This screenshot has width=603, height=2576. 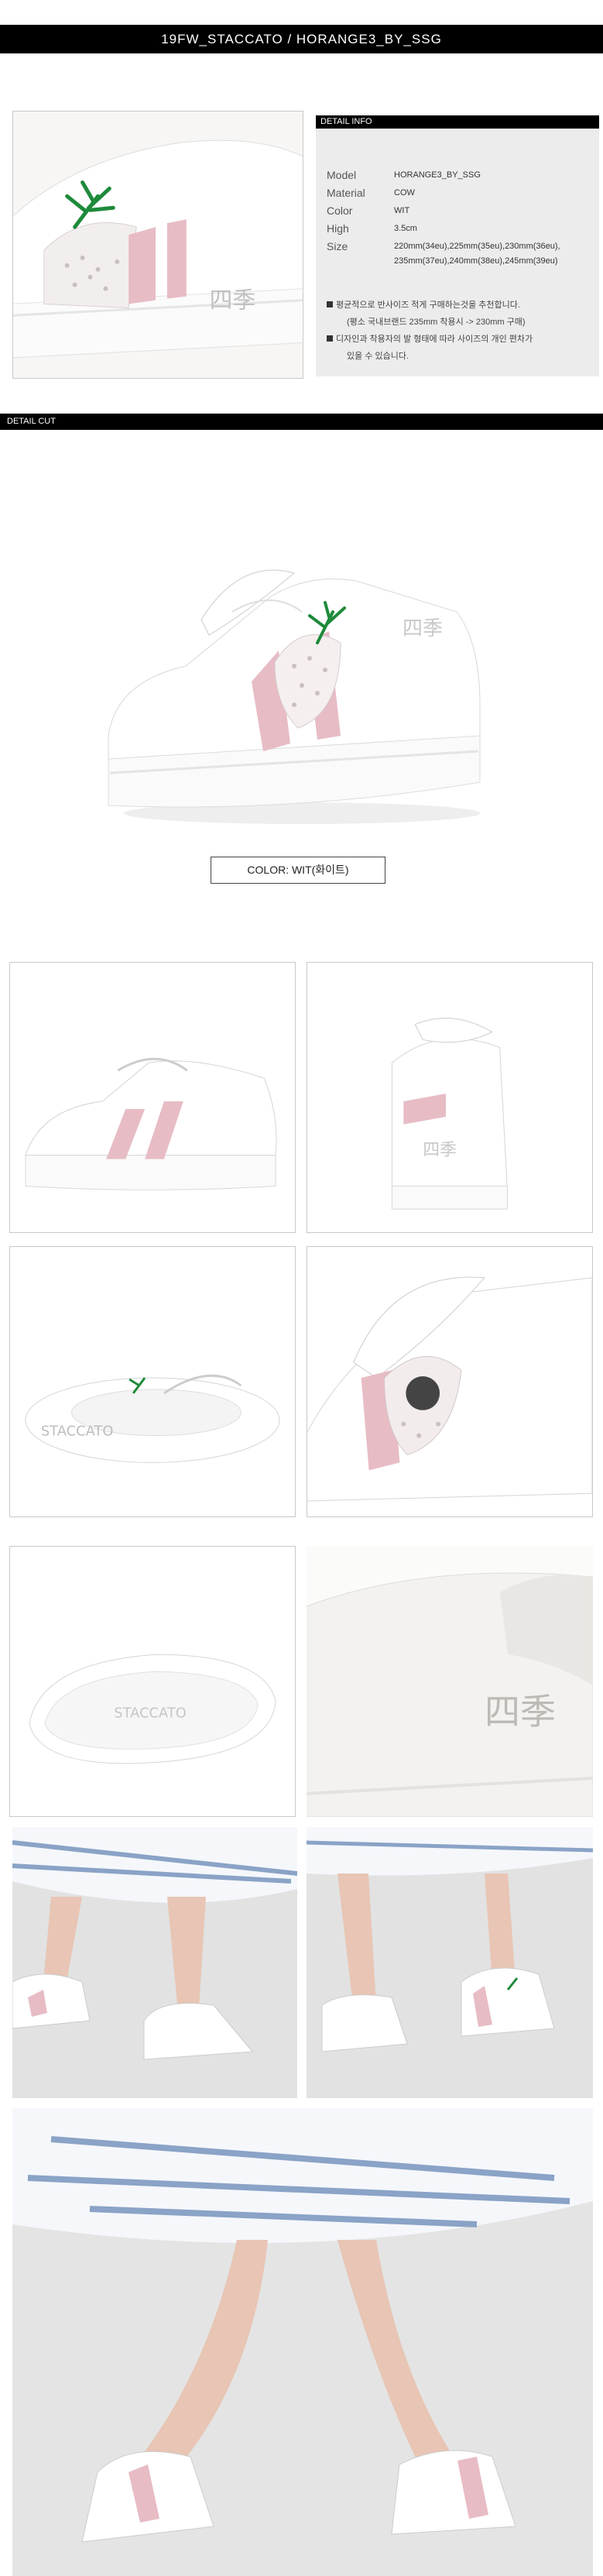 I want to click on sneaker-closeup-image: 四季, so click(x=158, y=245).